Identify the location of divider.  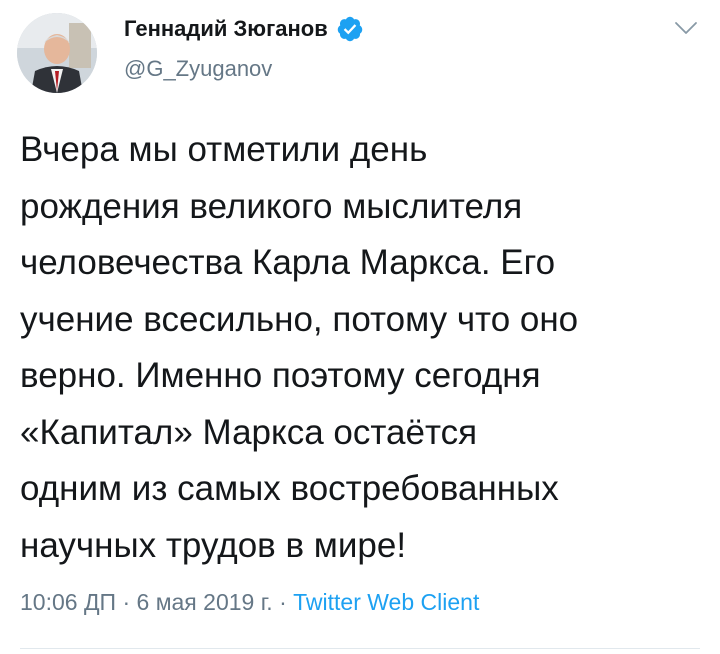
(360, 648).